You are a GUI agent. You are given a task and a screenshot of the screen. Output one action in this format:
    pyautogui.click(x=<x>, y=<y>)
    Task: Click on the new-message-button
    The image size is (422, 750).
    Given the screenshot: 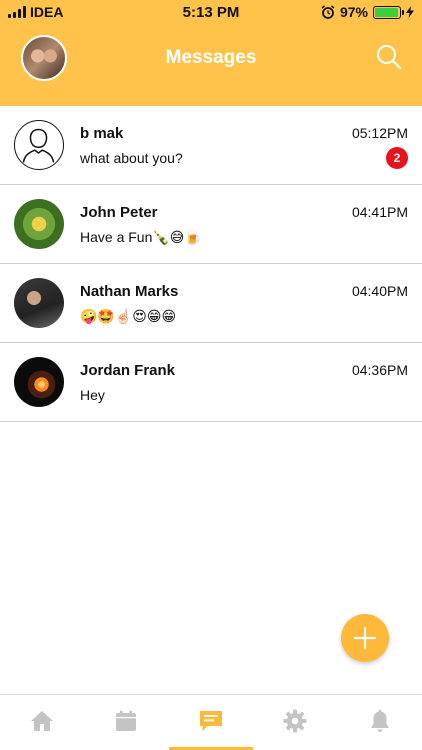 What is the action you would take?
    pyautogui.click(x=365, y=638)
    